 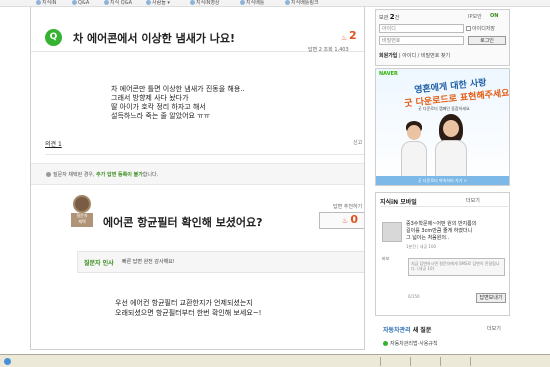 I want to click on nav-item-qa: Q&A, so click(x=80, y=3).